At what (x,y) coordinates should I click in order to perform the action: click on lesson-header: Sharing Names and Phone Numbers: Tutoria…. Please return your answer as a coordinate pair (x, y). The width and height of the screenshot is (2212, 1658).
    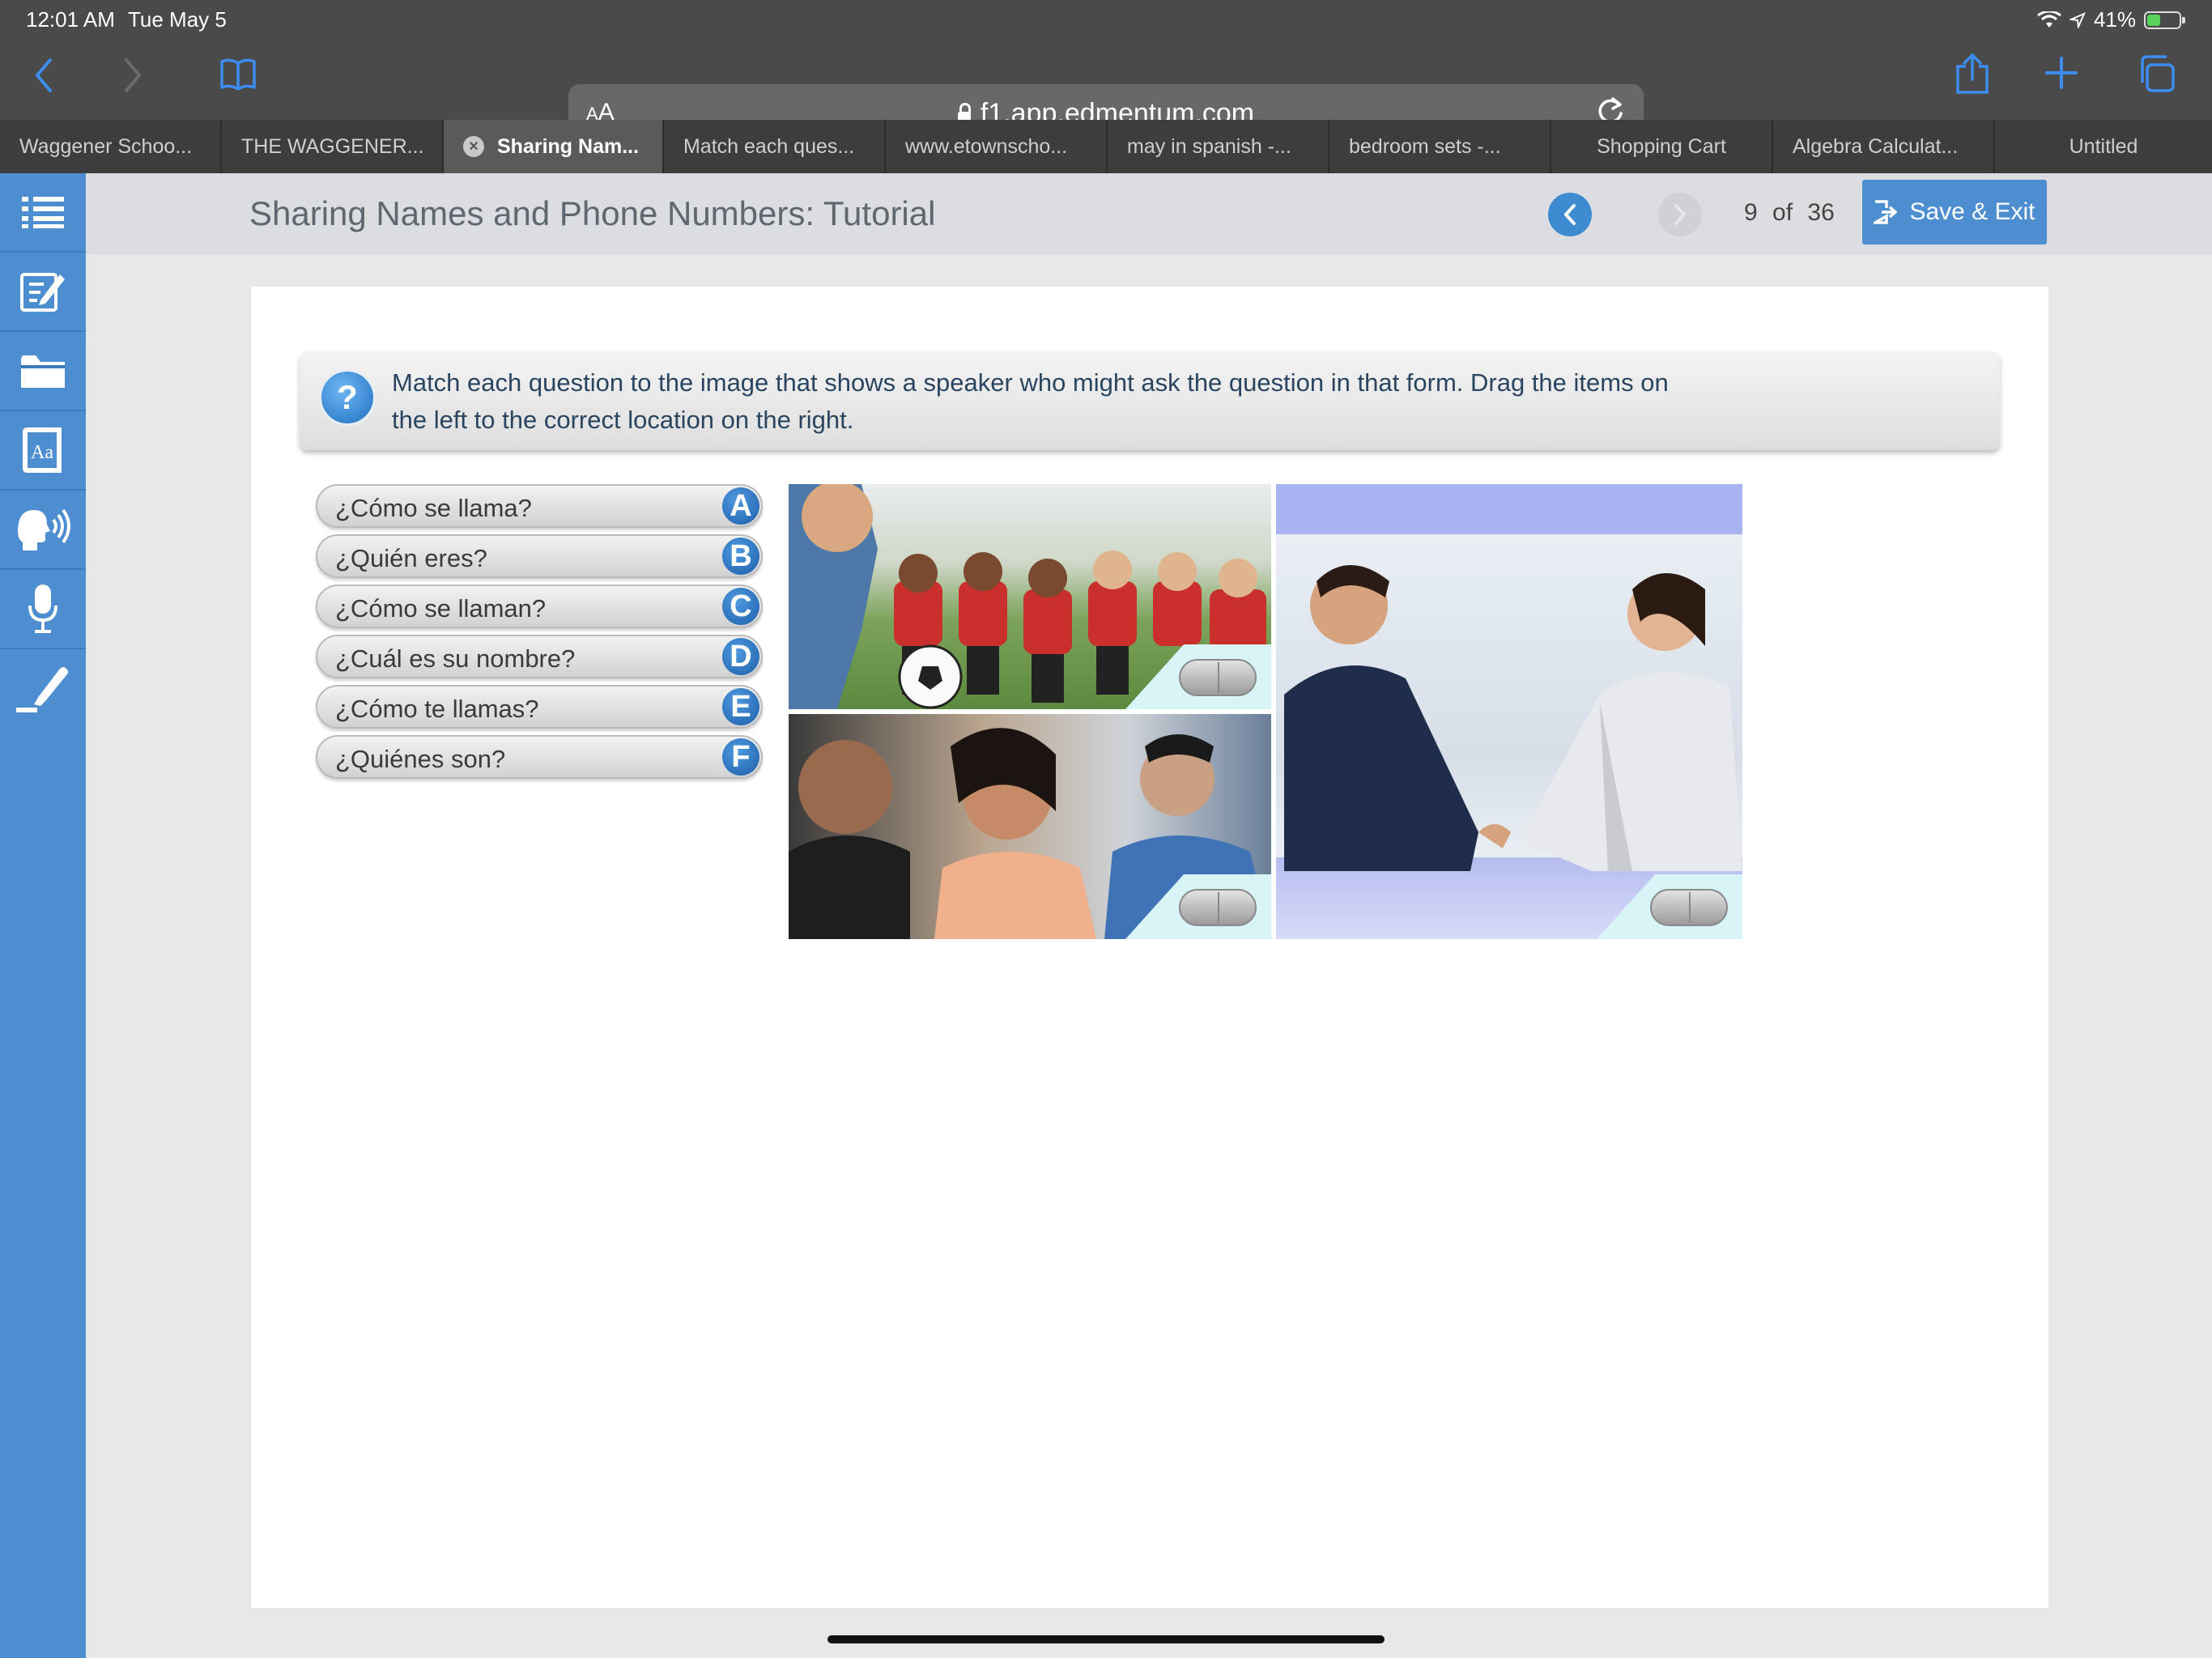
    Looking at the image, I should click on (1149, 213).